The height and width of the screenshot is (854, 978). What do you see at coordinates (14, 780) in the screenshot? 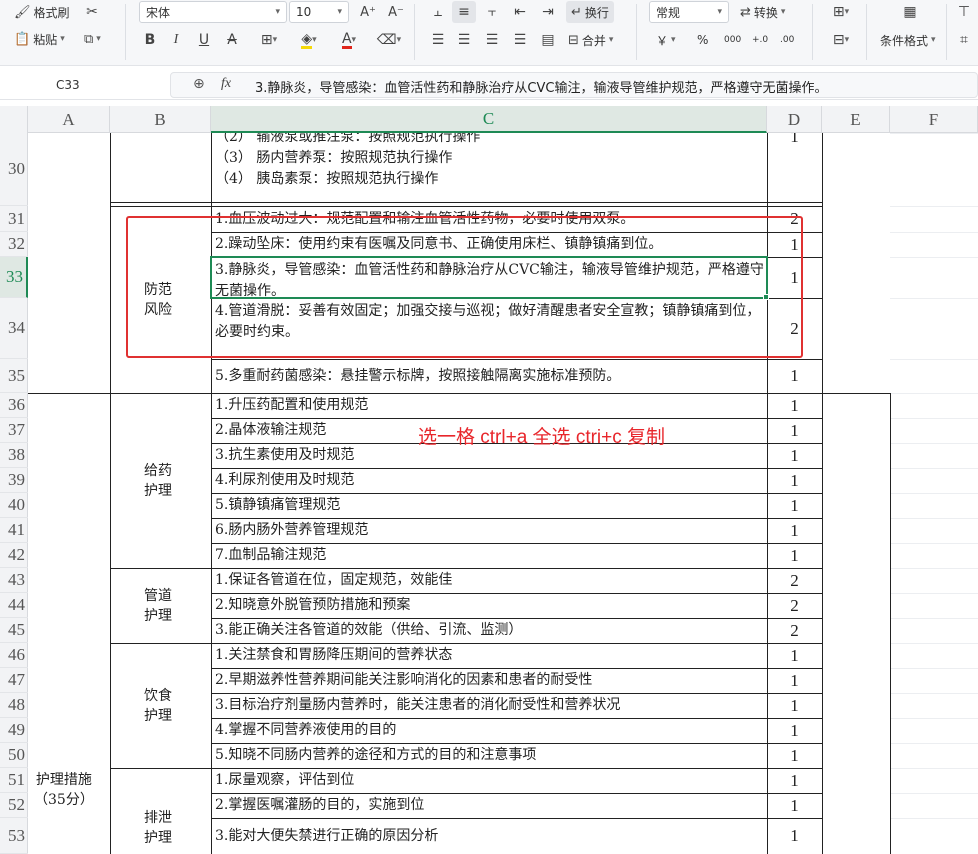
I see `row-header-51: 51` at bounding box center [14, 780].